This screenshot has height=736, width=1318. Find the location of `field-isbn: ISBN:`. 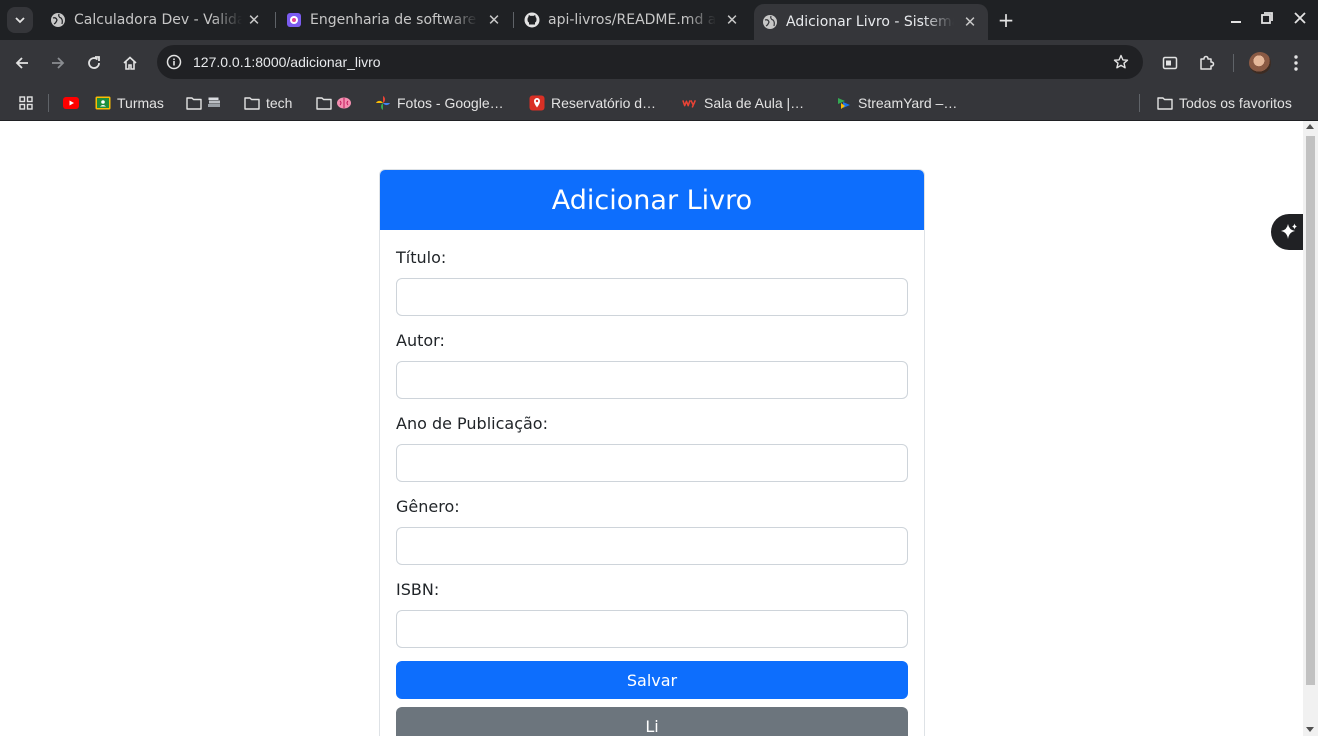

field-isbn: ISBN: is located at coordinates (652, 613).